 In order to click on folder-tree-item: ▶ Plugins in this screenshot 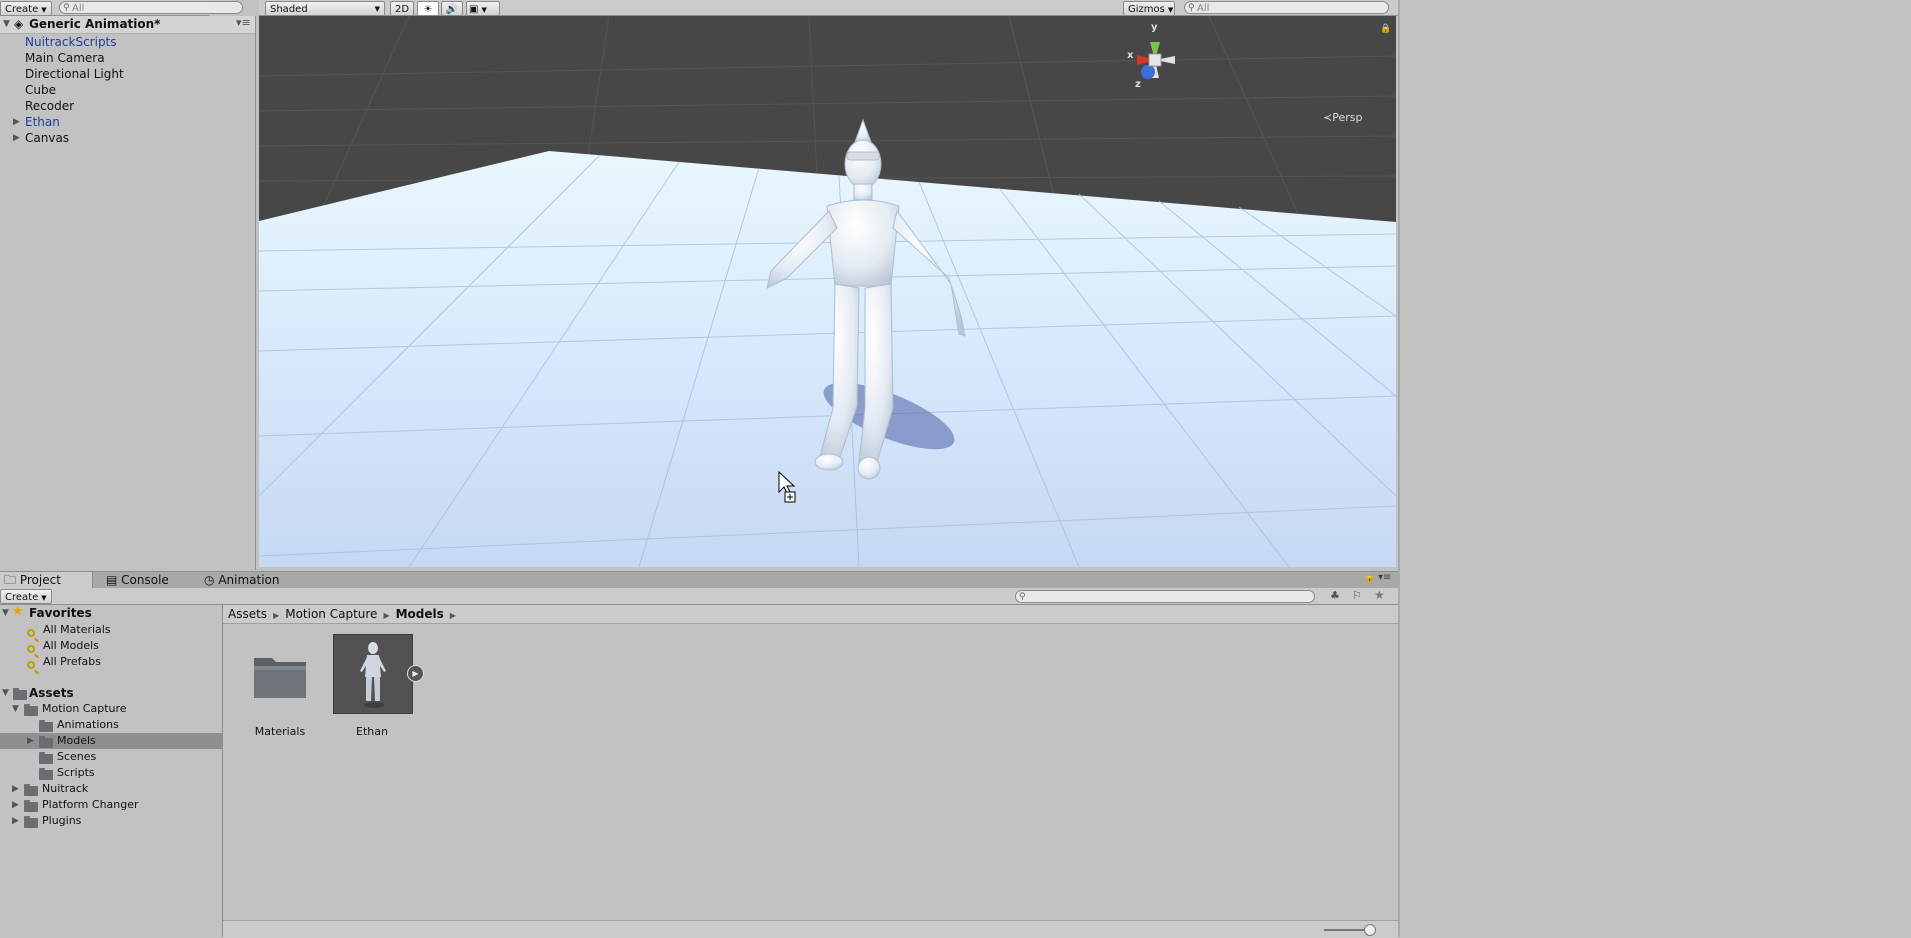, I will do `click(111, 821)`.